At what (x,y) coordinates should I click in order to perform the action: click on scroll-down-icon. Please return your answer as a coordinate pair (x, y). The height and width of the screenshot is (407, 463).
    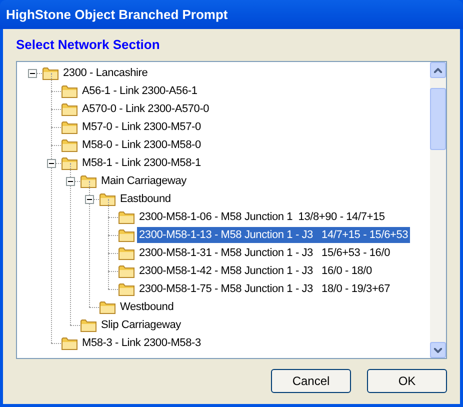
    Looking at the image, I should click on (438, 350).